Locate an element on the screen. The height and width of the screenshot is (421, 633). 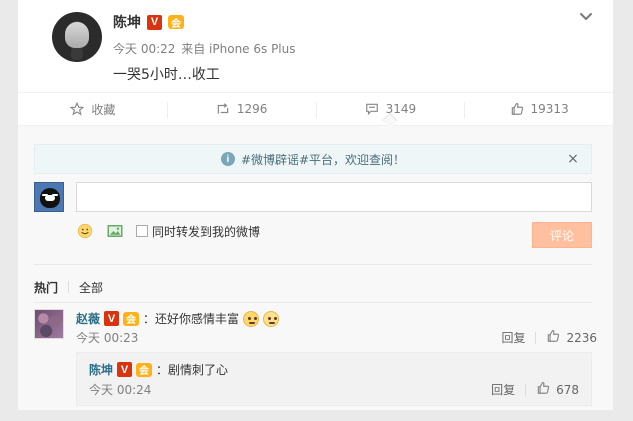
post-time: 今天 00:22 is located at coordinates (144, 49).